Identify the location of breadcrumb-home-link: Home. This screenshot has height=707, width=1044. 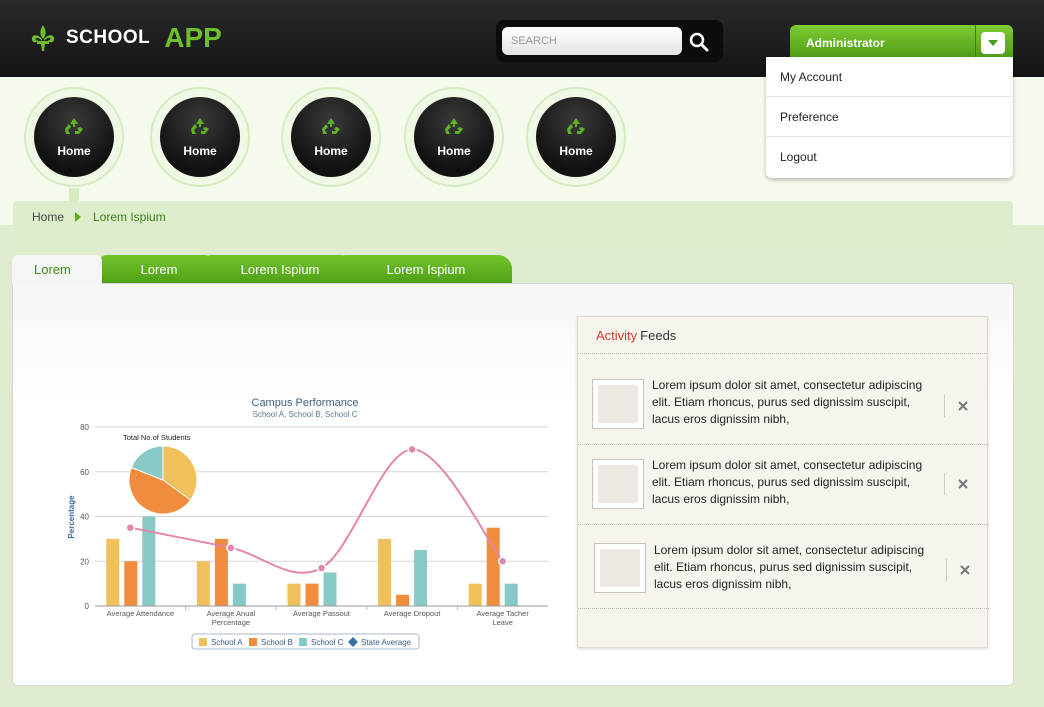
(48, 217).